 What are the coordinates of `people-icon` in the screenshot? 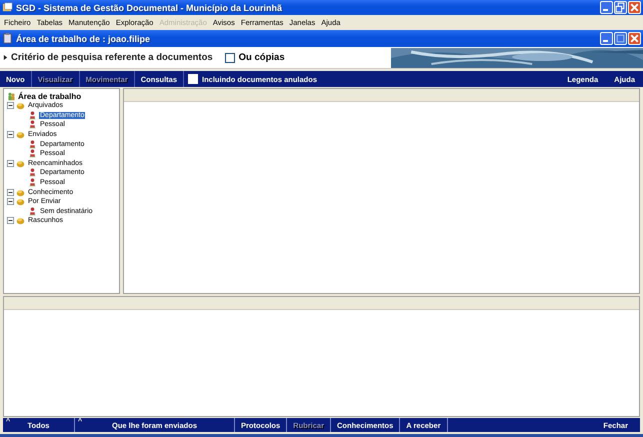 It's located at (11, 96).